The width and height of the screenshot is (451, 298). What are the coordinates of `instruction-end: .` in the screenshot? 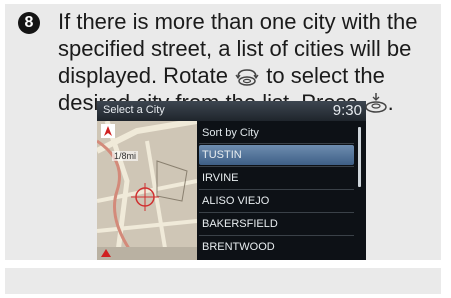 It's located at (390, 102).